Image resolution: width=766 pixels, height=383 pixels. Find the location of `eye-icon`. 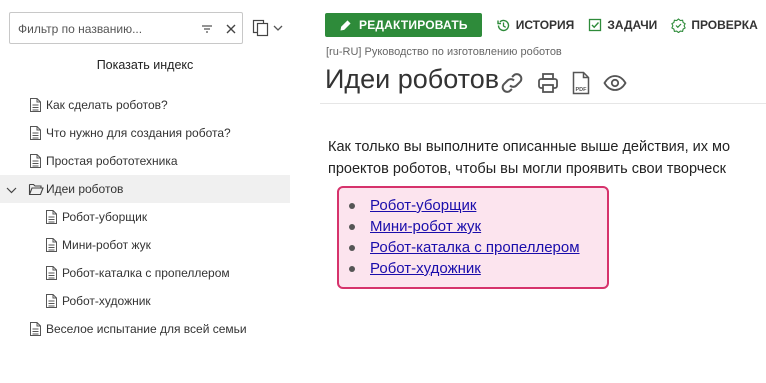

eye-icon is located at coordinates (615, 83).